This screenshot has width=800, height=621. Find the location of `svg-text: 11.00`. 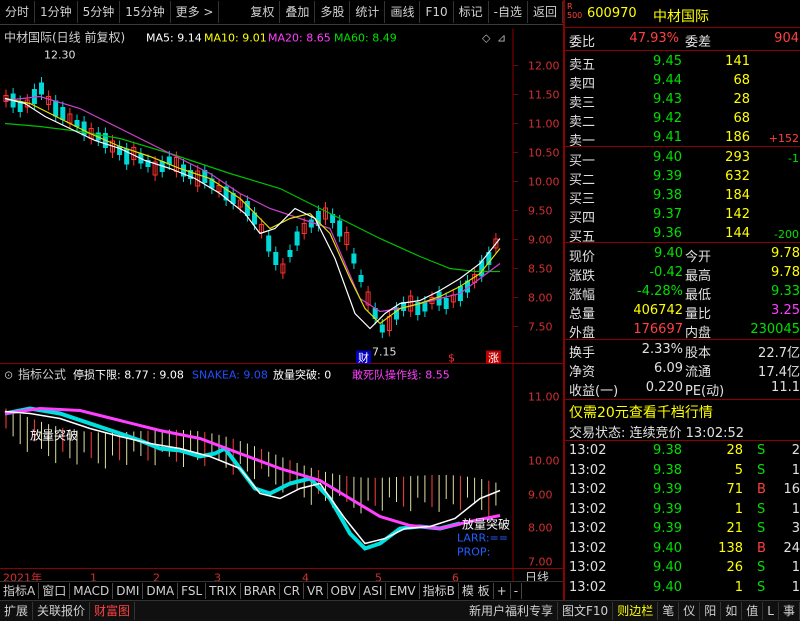

svg-text: 11.00 is located at coordinates (544, 124).